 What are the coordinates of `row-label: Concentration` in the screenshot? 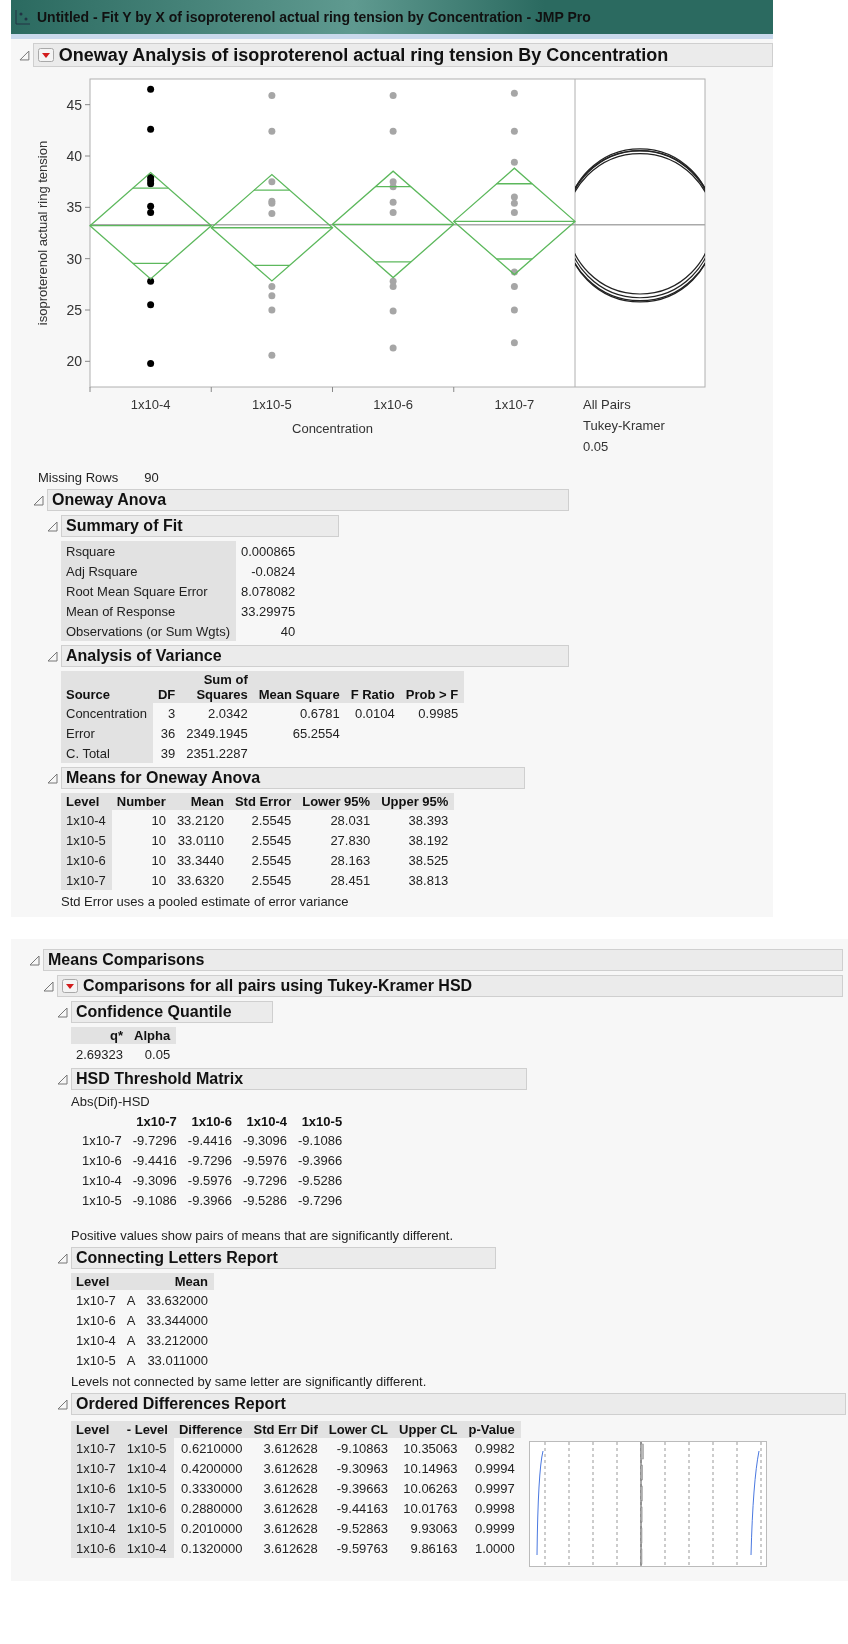 It's located at (107, 713).